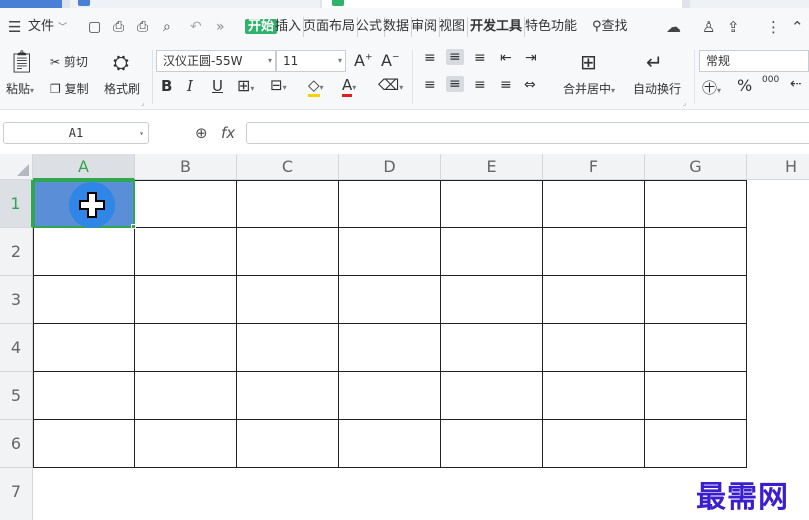 This screenshot has height=520, width=809. Describe the element at coordinates (288, 444) in the screenshot. I see `cell-c6` at that location.